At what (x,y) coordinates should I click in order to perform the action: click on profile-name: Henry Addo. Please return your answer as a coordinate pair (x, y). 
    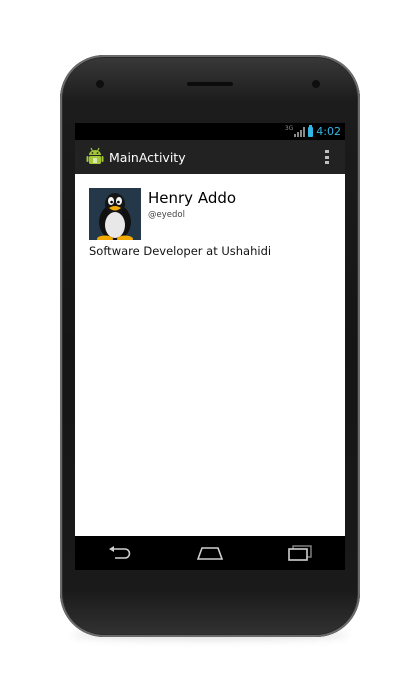
    Looking at the image, I should click on (192, 198).